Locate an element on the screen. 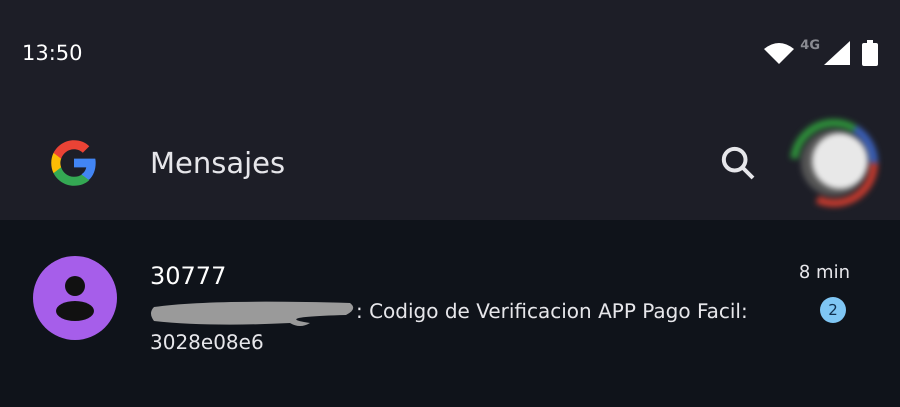 Image resolution: width=900 pixels, height=407 pixels. person-icon is located at coordinates (75, 298).